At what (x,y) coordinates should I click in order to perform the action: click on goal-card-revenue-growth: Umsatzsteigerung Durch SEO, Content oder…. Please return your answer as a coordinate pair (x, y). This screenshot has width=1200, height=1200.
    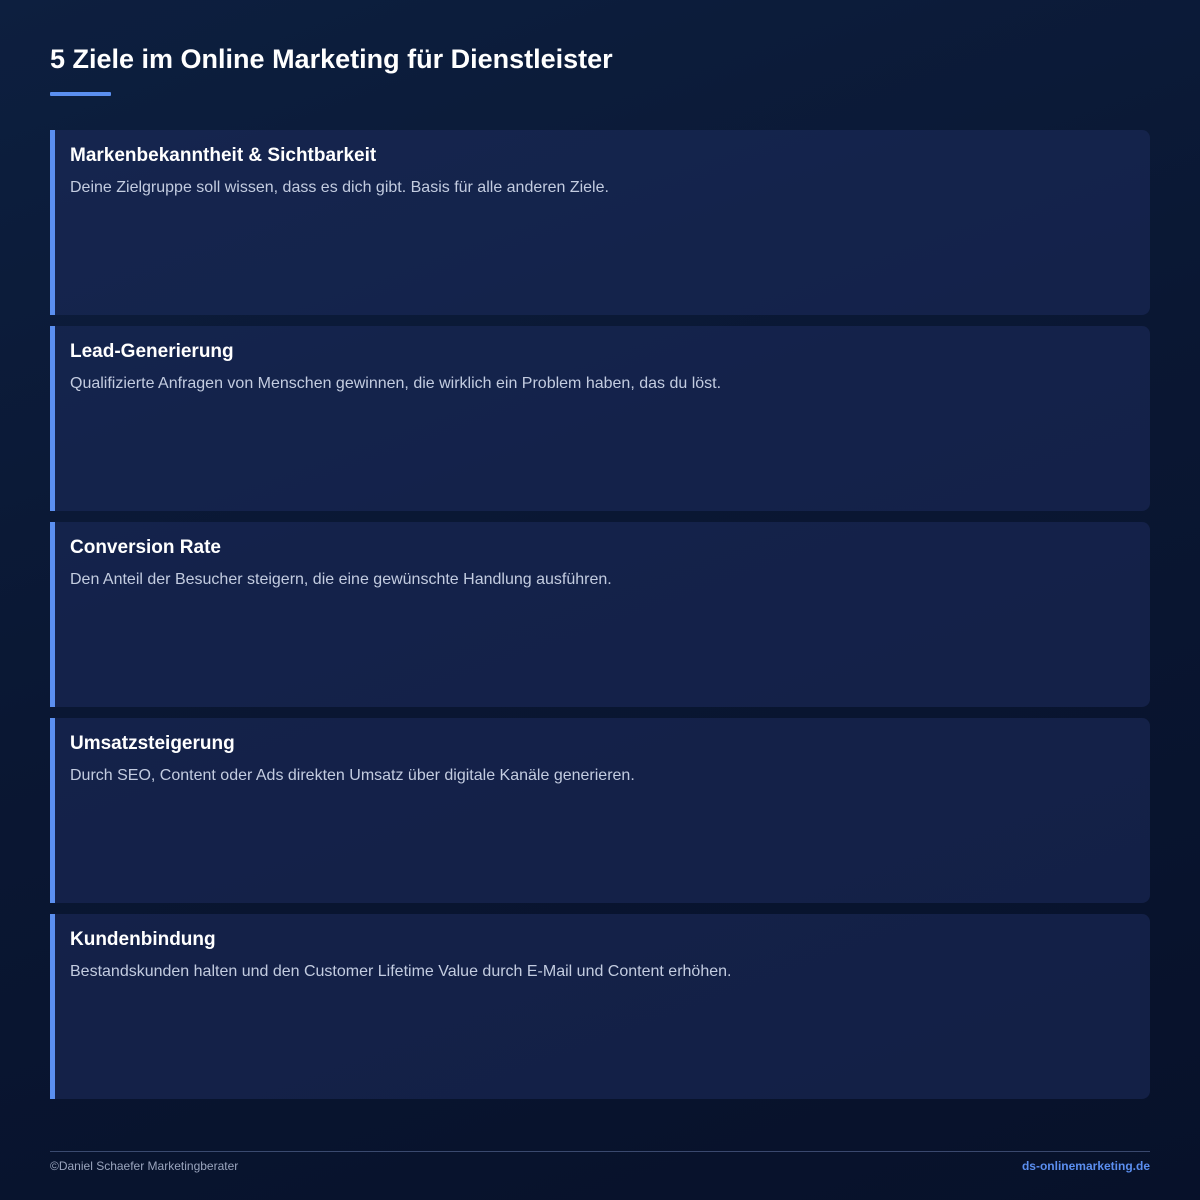
    Looking at the image, I should click on (600, 810).